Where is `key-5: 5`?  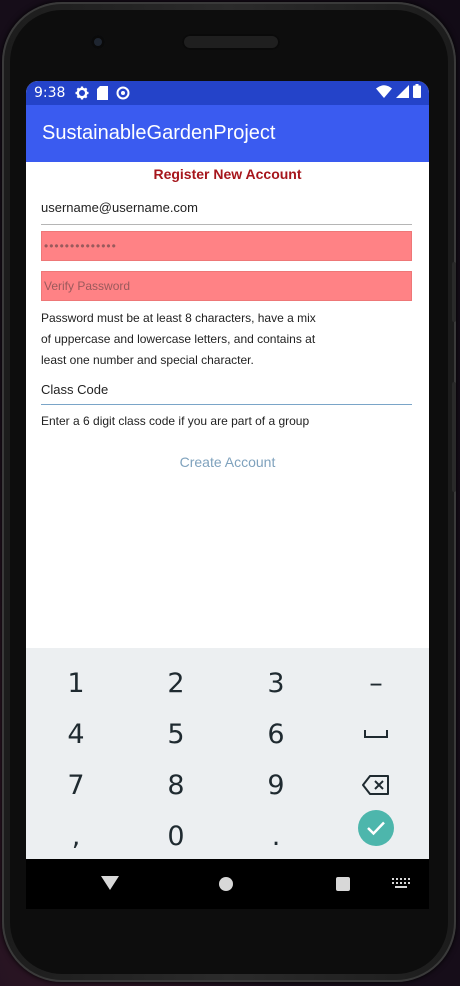
key-5: 5 is located at coordinates (176, 734).